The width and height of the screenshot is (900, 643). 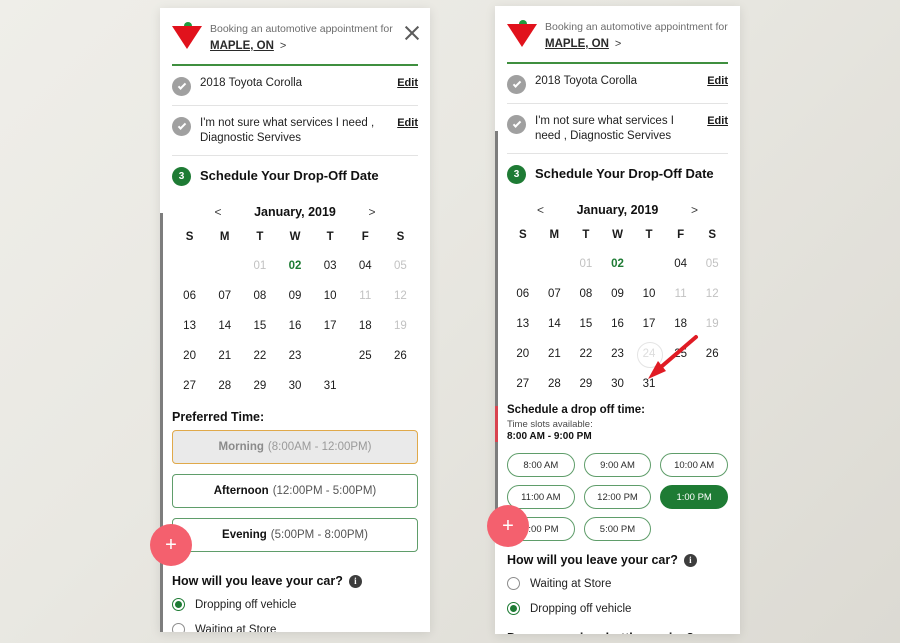 What do you see at coordinates (161, 422) in the screenshot?
I see `scrollbar-left` at bounding box center [161, 422].